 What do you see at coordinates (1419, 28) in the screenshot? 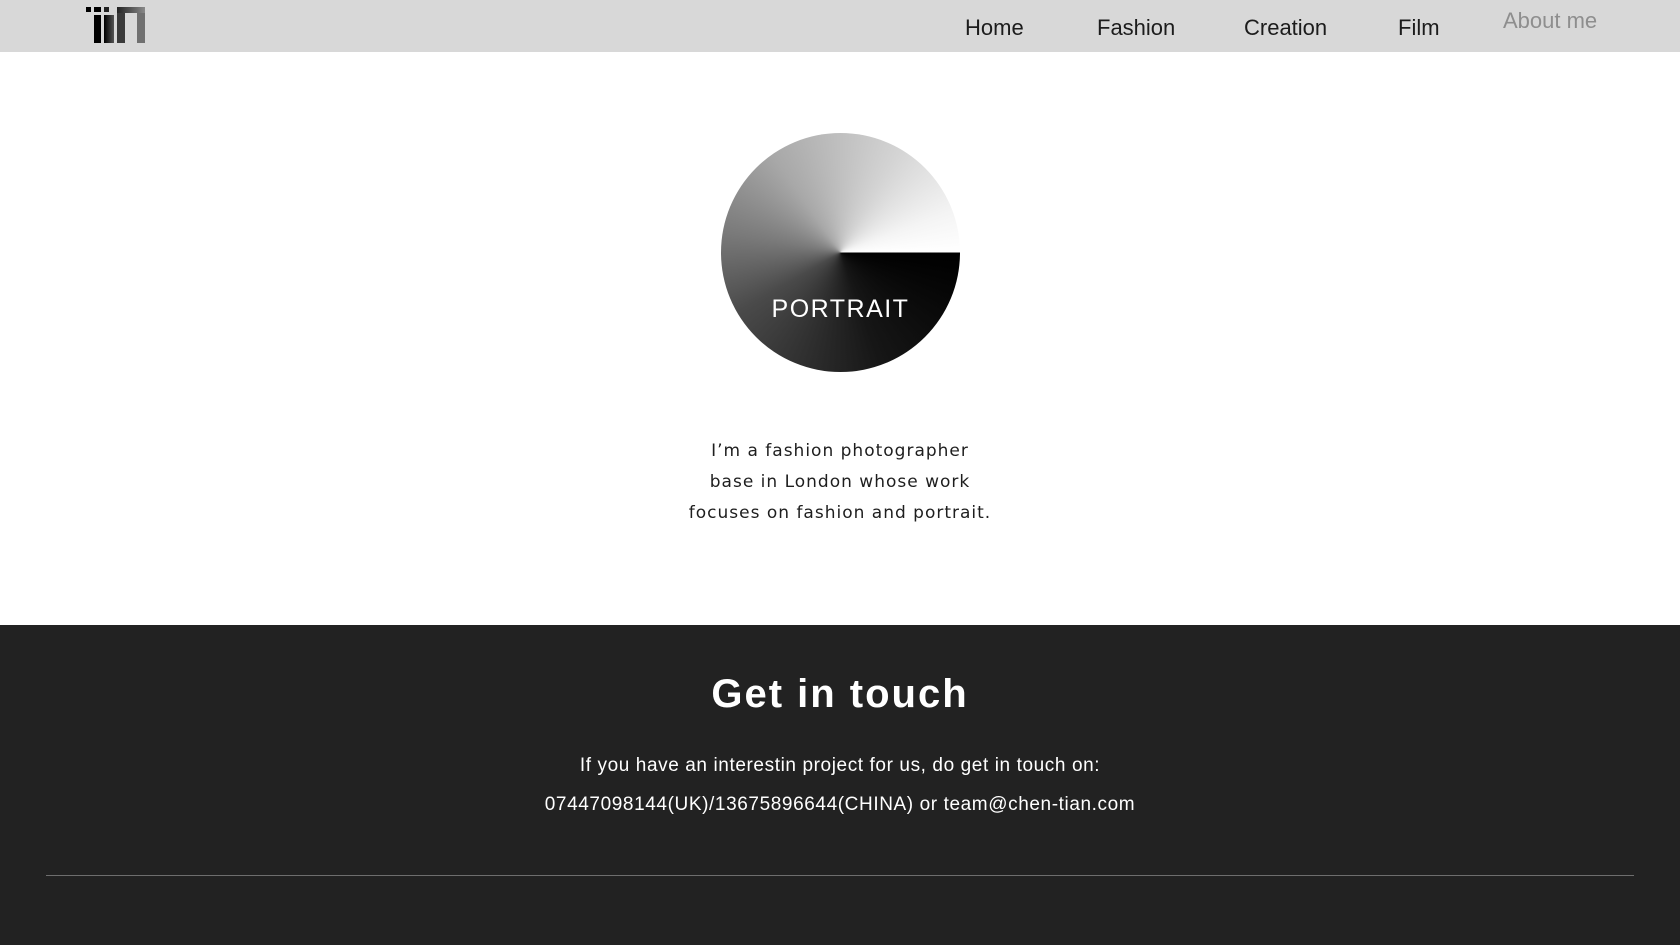
I see `nav-film: Film` at bounding box center [1419, 28].